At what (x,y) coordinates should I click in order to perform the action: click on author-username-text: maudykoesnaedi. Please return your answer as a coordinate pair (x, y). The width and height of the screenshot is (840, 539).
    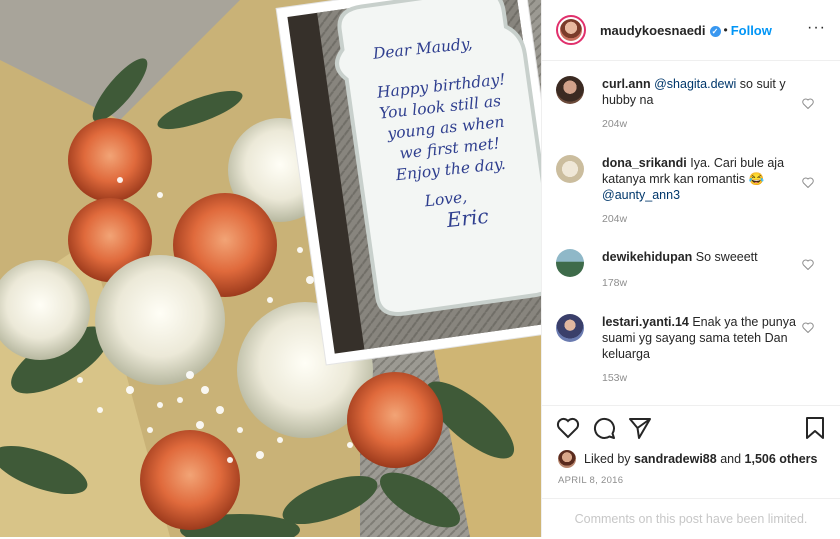
    Looking at the image, I should click on (653, 30).